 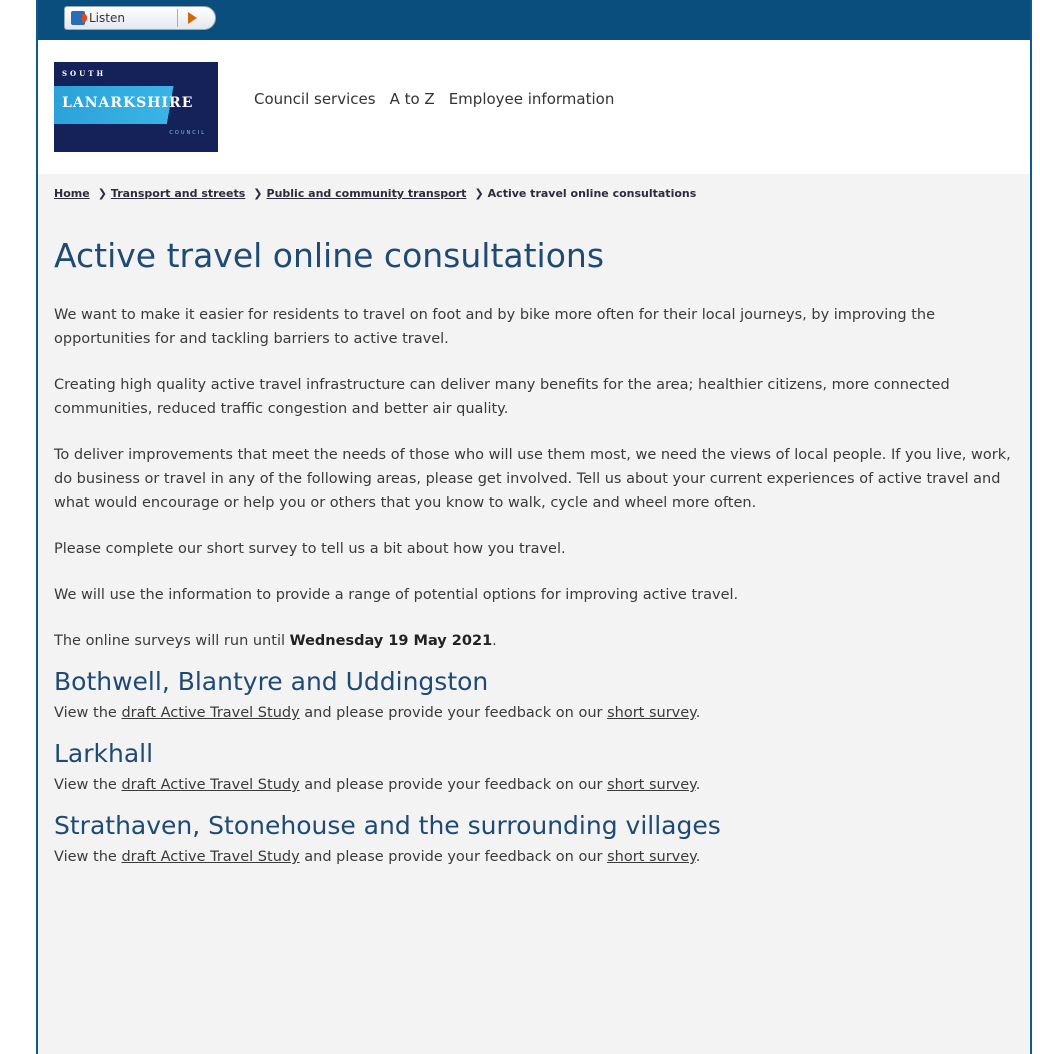 I want to click on section-title: Bothwell, Blantyre and Uddingston, so click(x=271, y=681).